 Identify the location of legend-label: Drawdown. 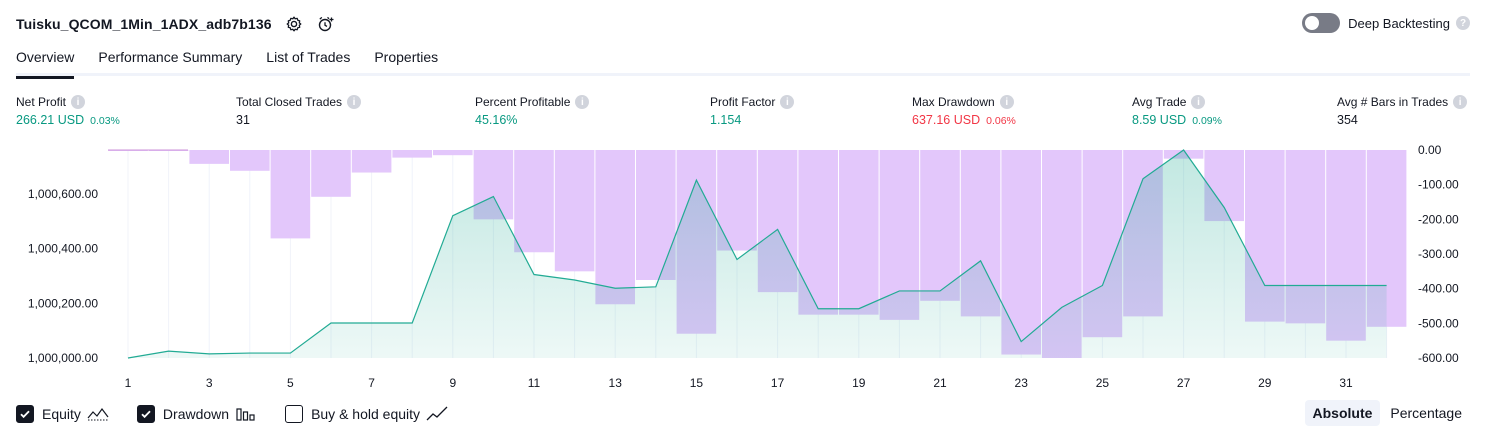
(196, 414).